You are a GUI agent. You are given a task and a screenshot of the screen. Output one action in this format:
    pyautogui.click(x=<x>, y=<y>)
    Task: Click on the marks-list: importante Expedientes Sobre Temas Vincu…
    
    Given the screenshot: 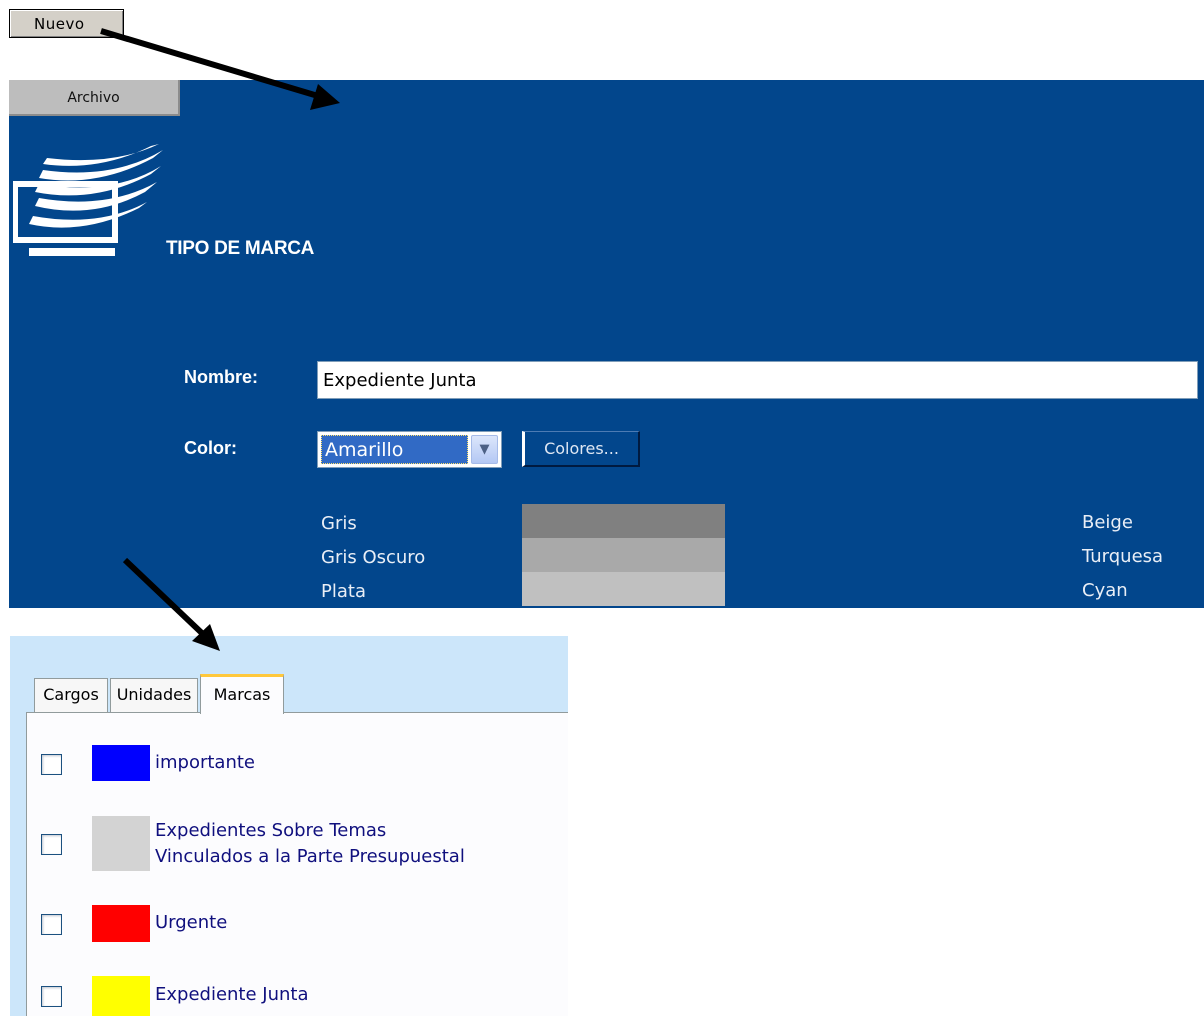 What is the action you would take?
    pyautogui.click(x=297, y=864)
    